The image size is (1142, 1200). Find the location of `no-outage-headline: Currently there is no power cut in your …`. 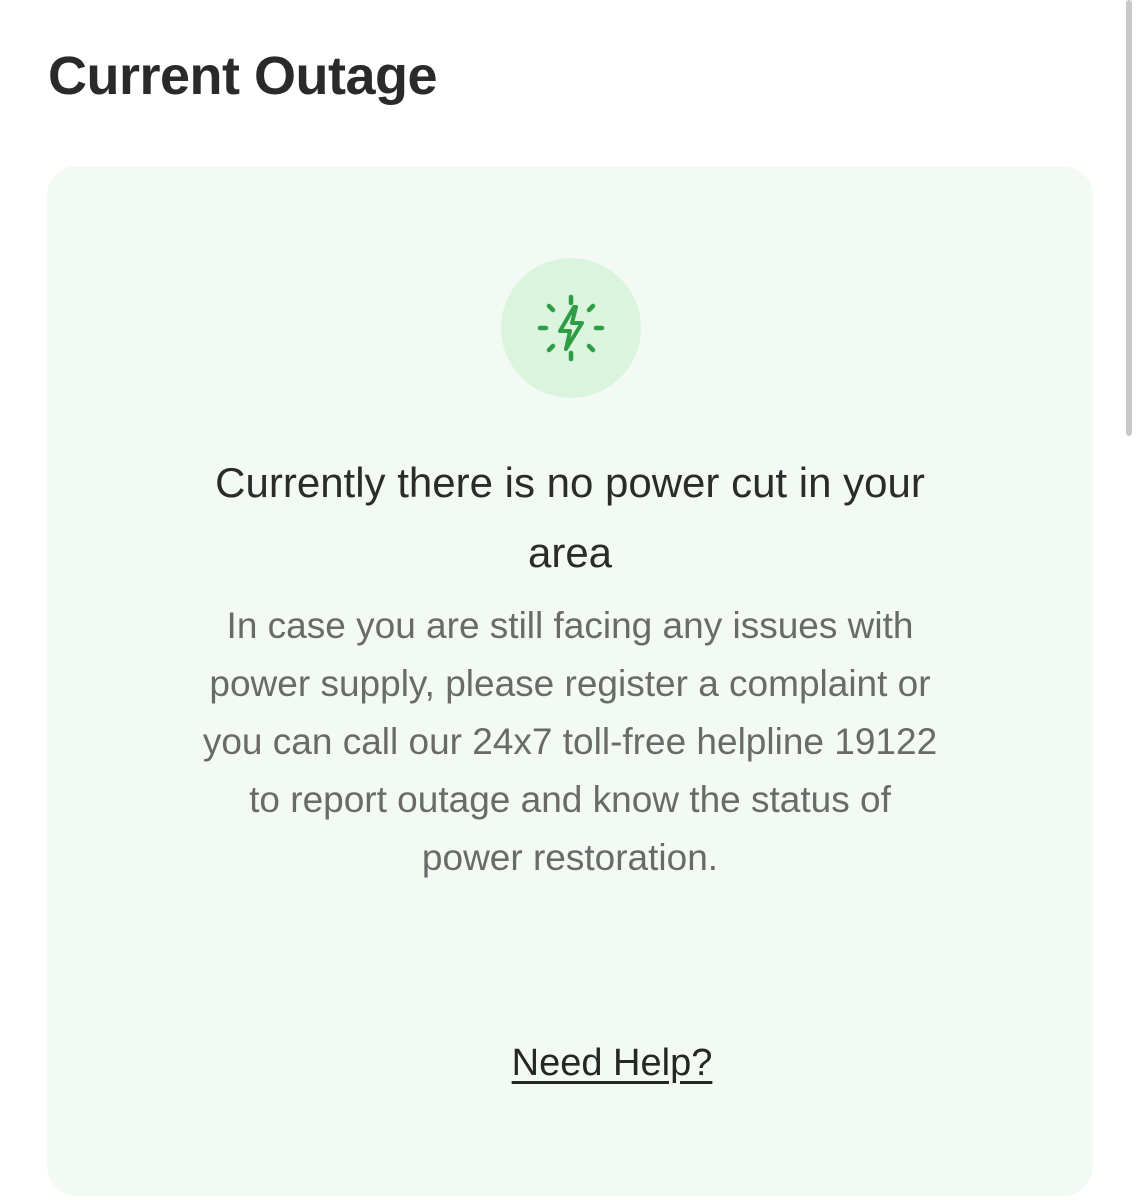

no-outage-headline: Currently there is no power cut in your … is located at coordinates (570, 518).